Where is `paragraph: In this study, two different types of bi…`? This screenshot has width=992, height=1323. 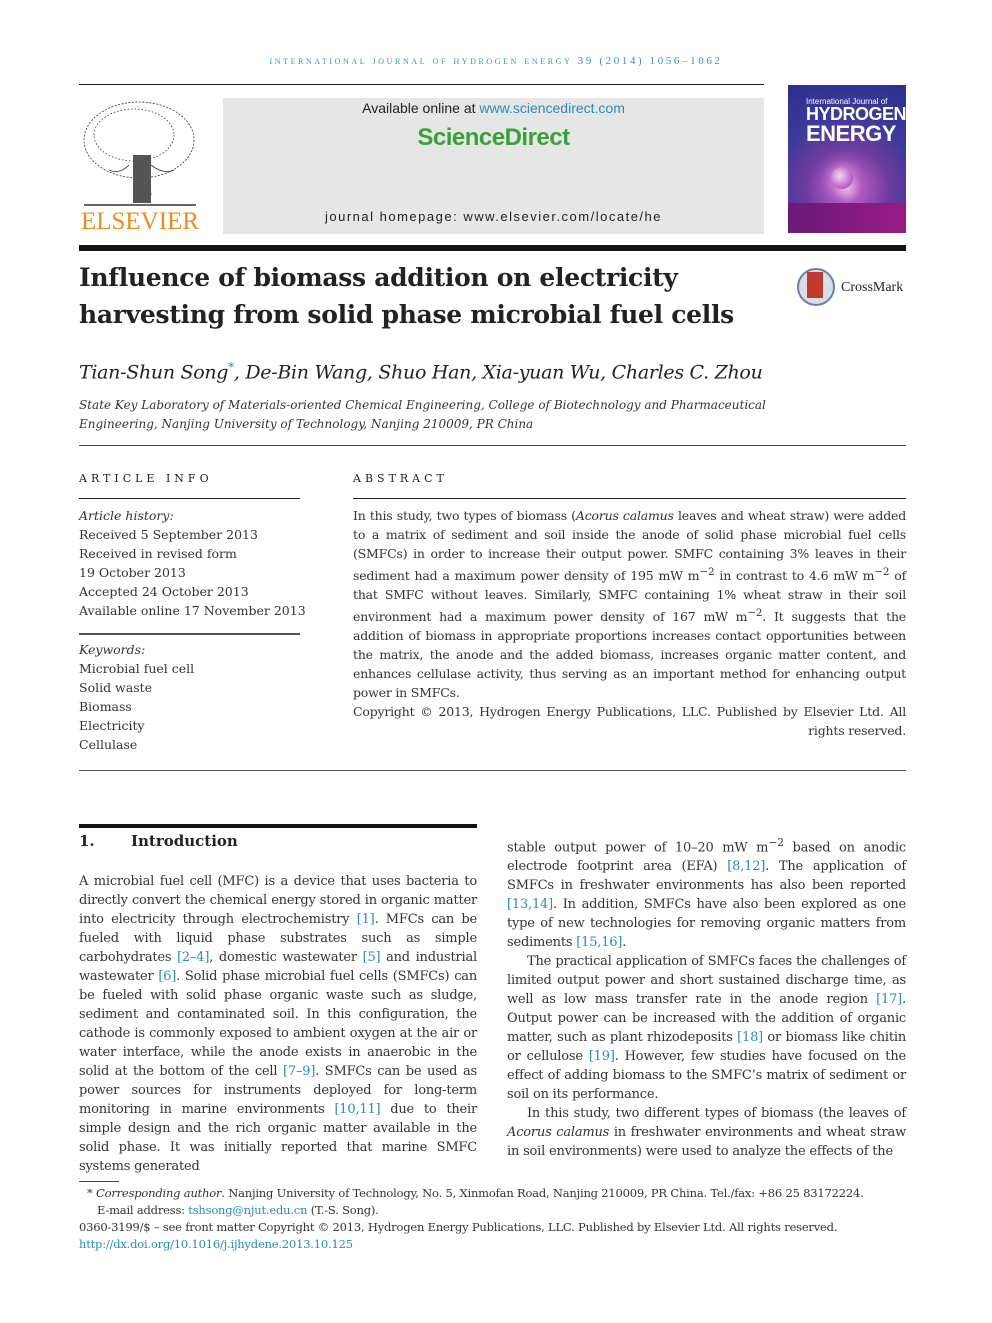 paragraph: In this study, two different types of bi… is located at coordinates (706, 1133).